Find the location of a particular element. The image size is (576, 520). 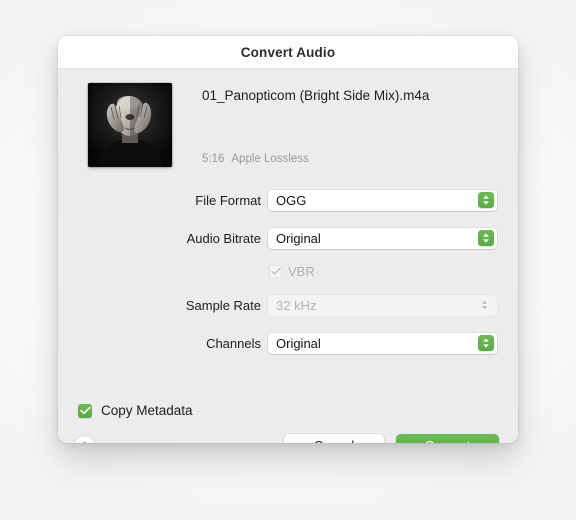

file-subtitle: 5:16 Apple Lossless is located at coordinates (315, 160).